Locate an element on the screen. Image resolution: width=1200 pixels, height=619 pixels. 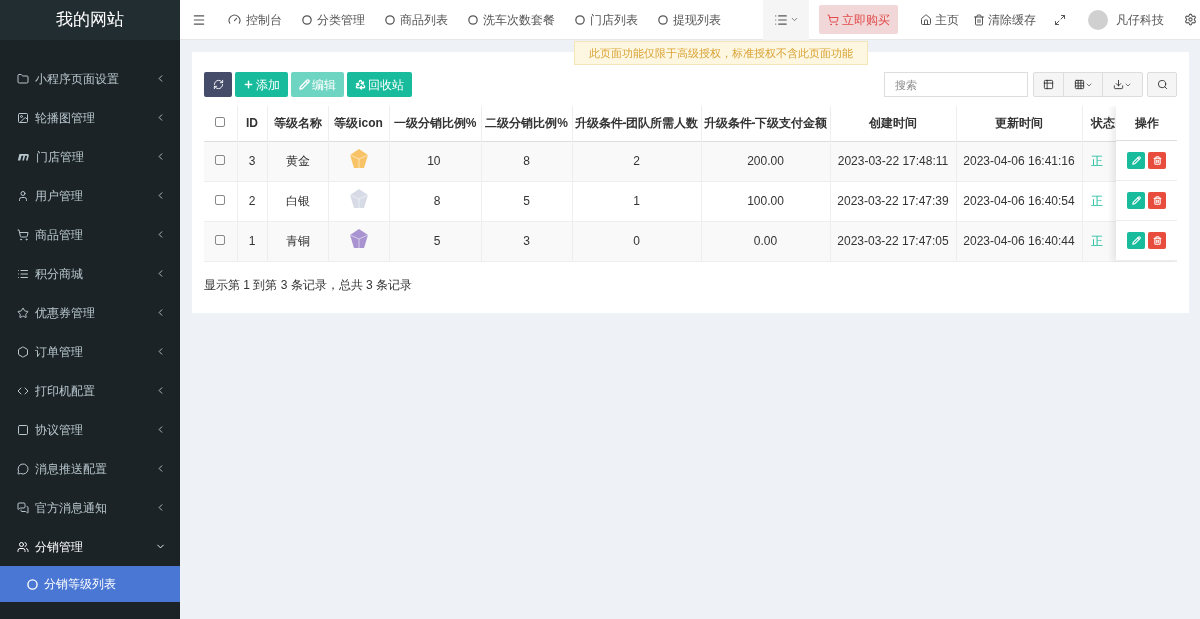
settings-icon is located at coordinates (1190, 19).